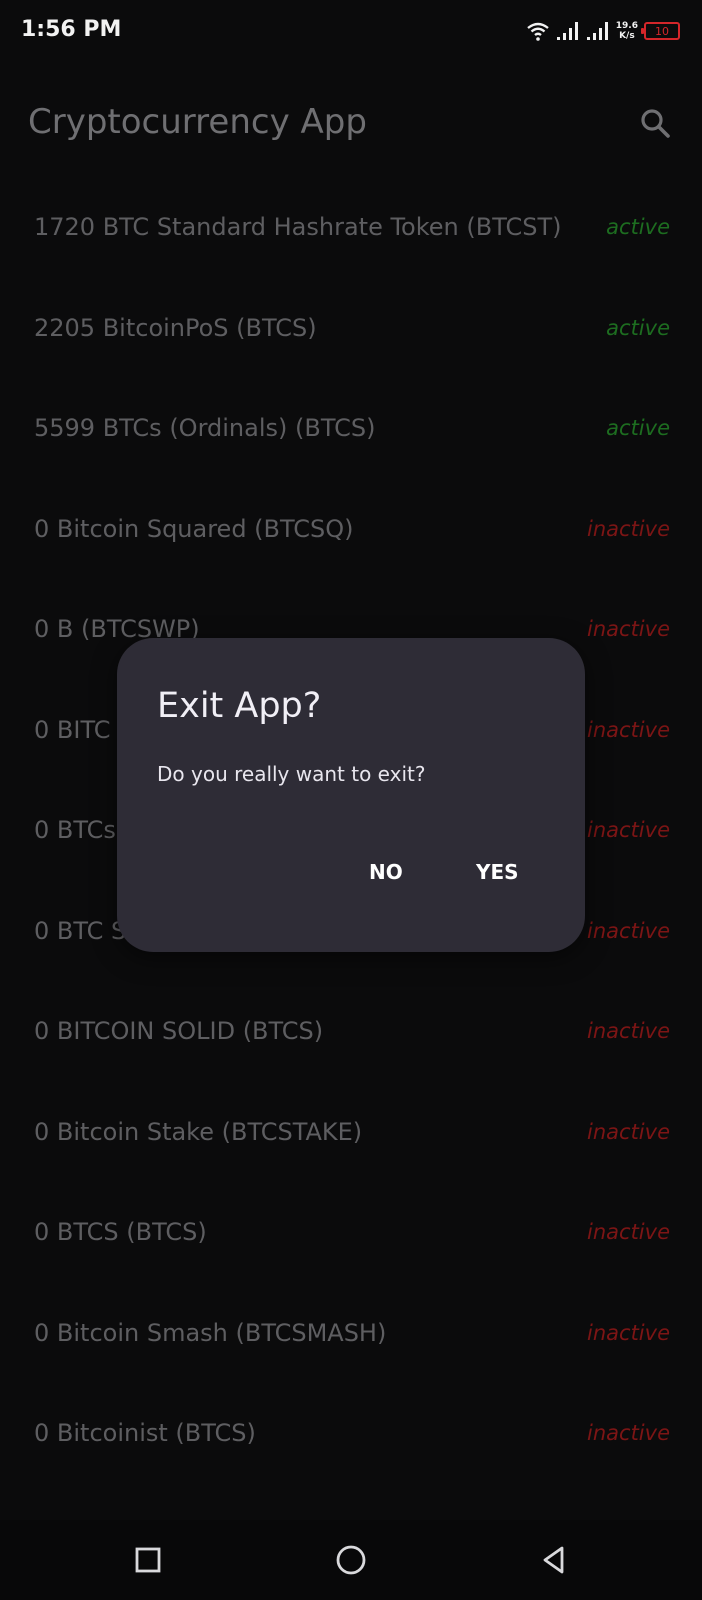 The image size is (702, 1600). What do you see at coordinates (239, 706) in the screenshot?
I see `dialog-title: Exit App?` at bounding box center [239, 706].